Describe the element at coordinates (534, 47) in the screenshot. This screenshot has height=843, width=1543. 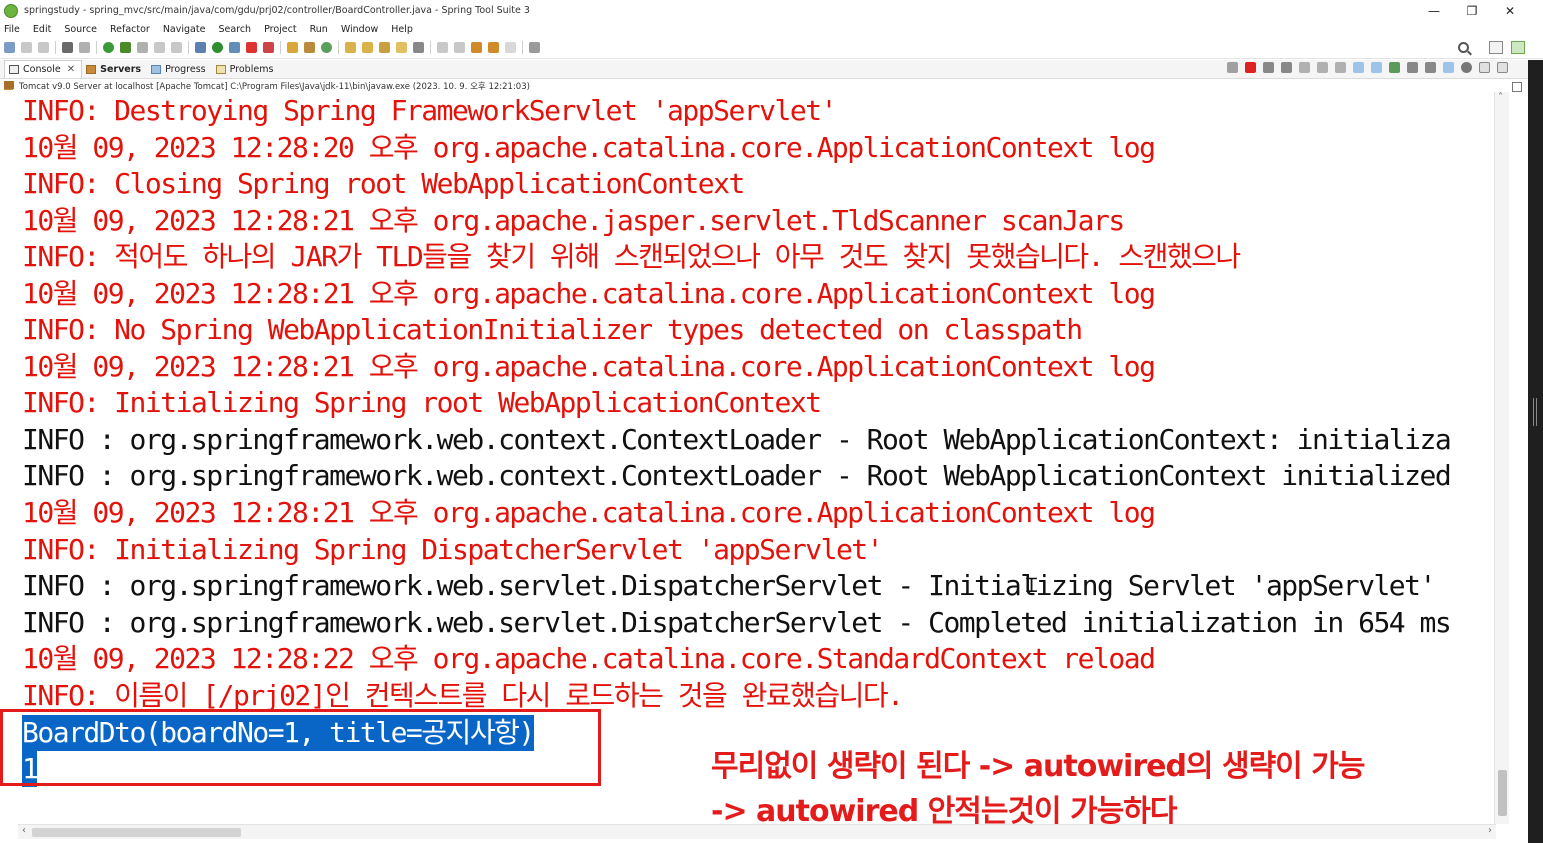
I see `pin-editor-icon` at that location.